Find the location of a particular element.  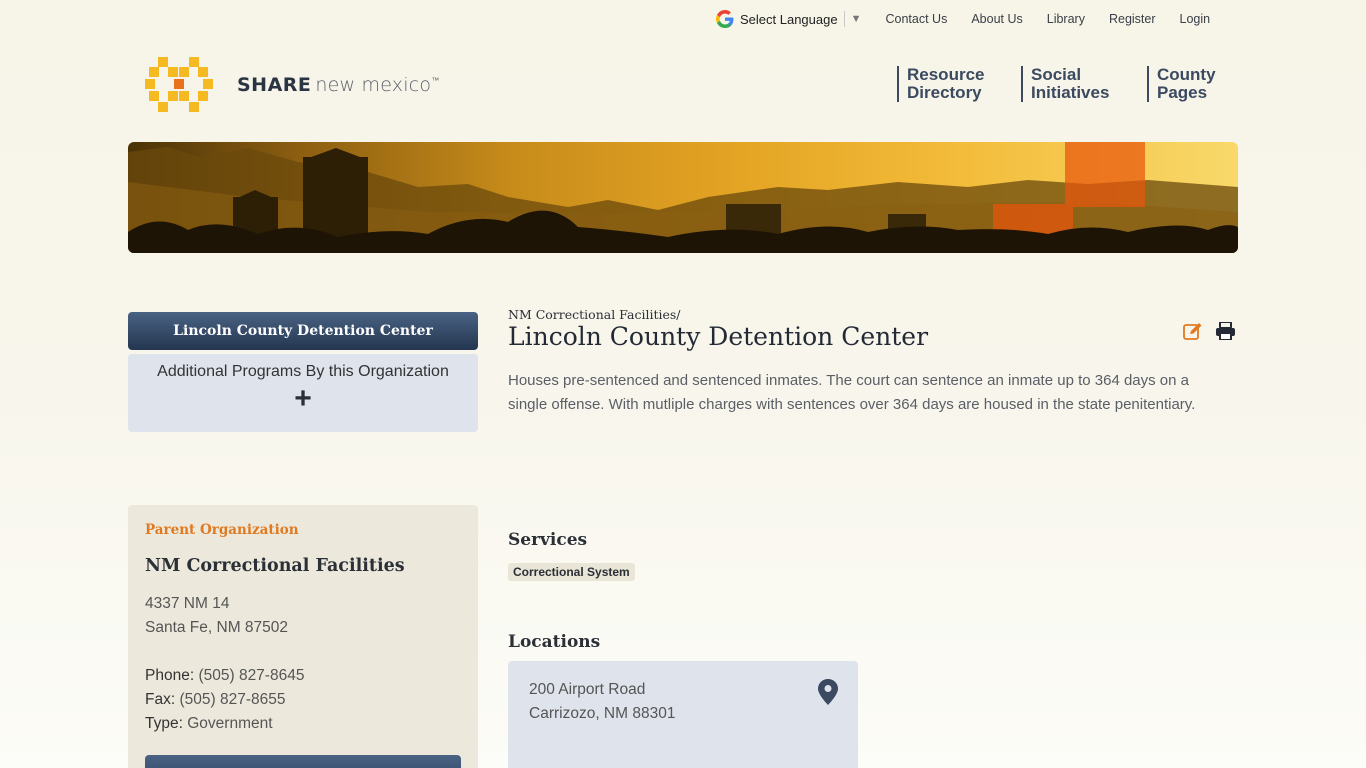

hero-banner is located at coordinates (683, 197).